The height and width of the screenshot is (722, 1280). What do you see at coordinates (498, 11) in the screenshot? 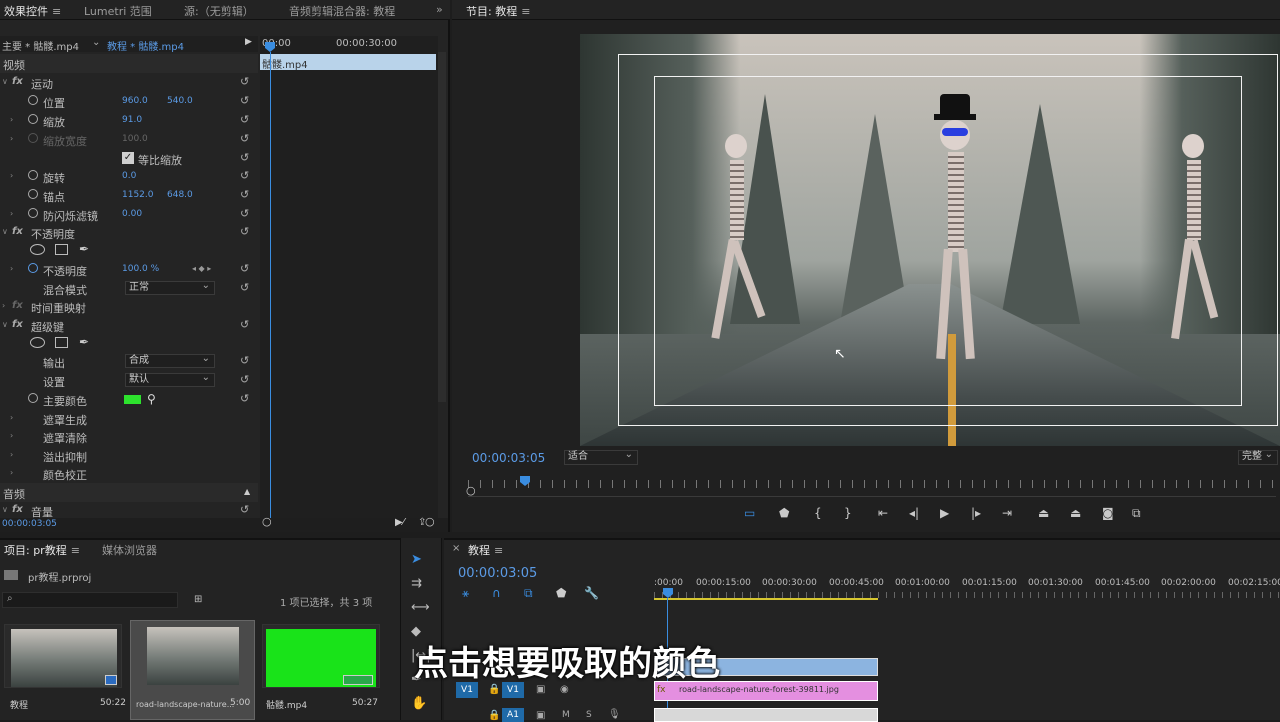
I see `tab-program: 节目: 教程 ≡` at bounding box center [498, 11].